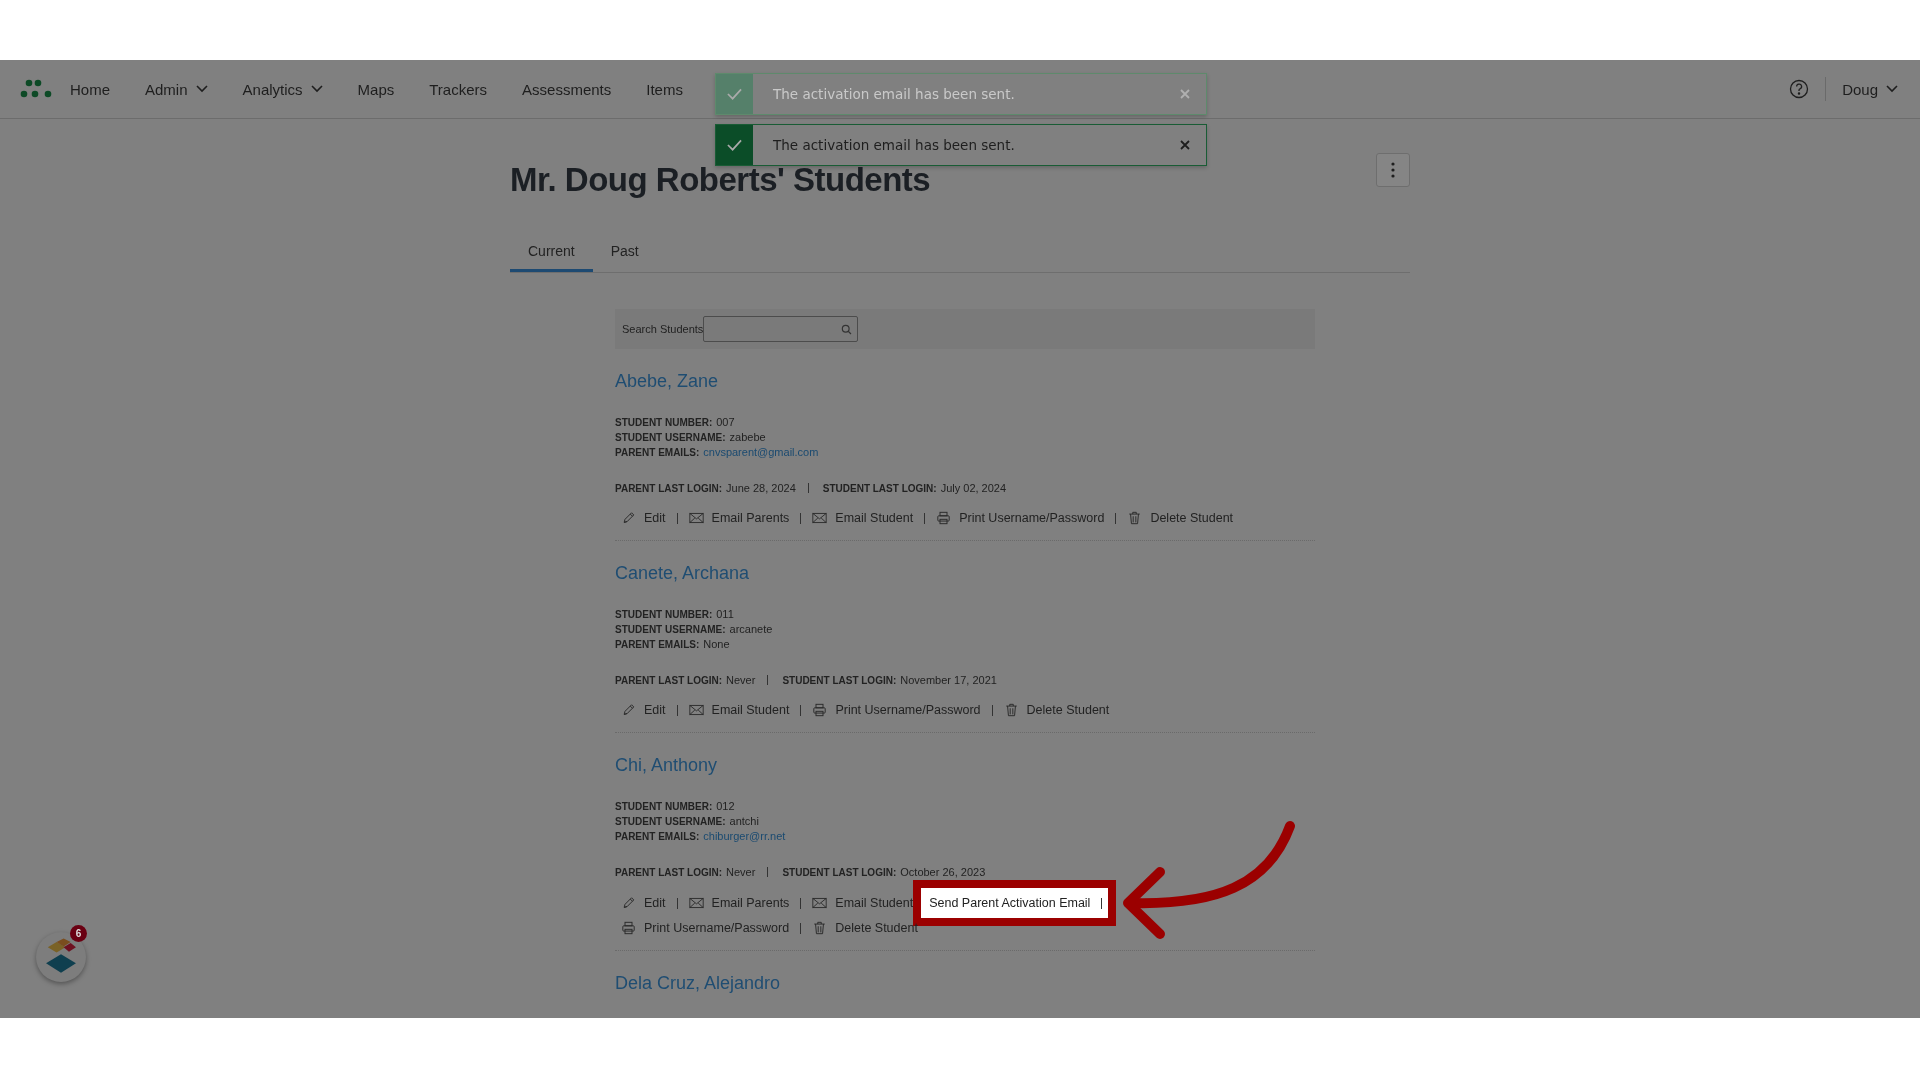  What do you see at coordinates (78, 933) in the screenshot?
I see `notification-badge: 6` at bounding box center [78, 933].